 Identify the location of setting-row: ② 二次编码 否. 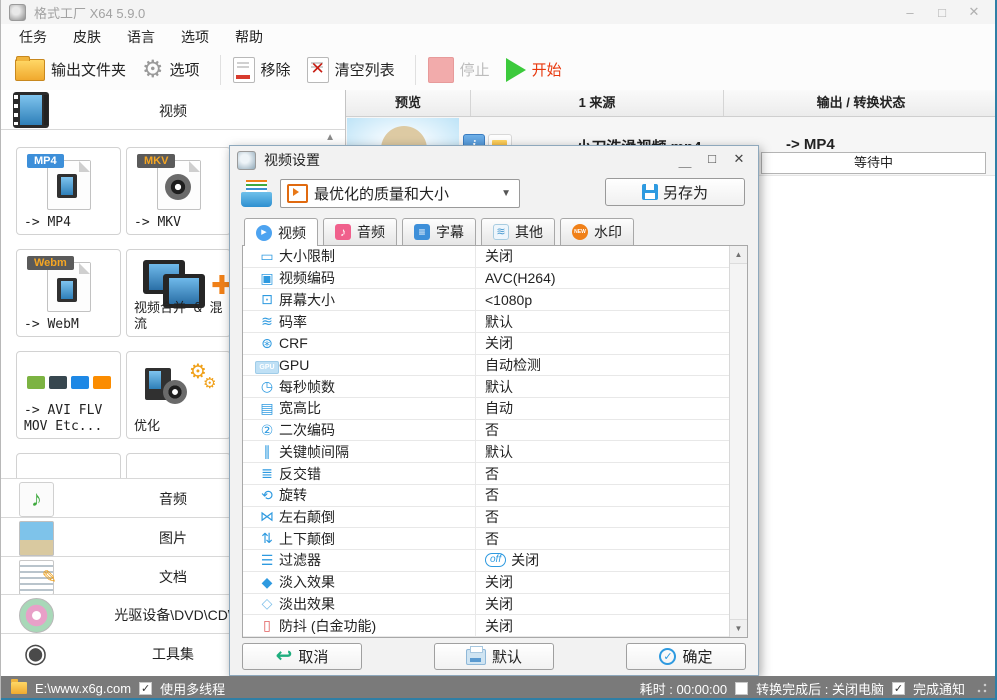
(486, 430).